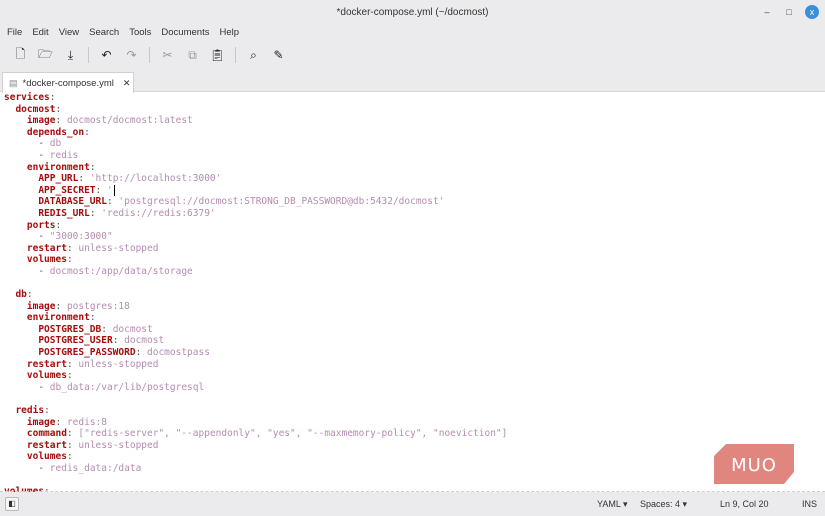  Describe the element at coordinates (612, 504) in the screenshot. I see `language-selector: YAML ▾` at that location.